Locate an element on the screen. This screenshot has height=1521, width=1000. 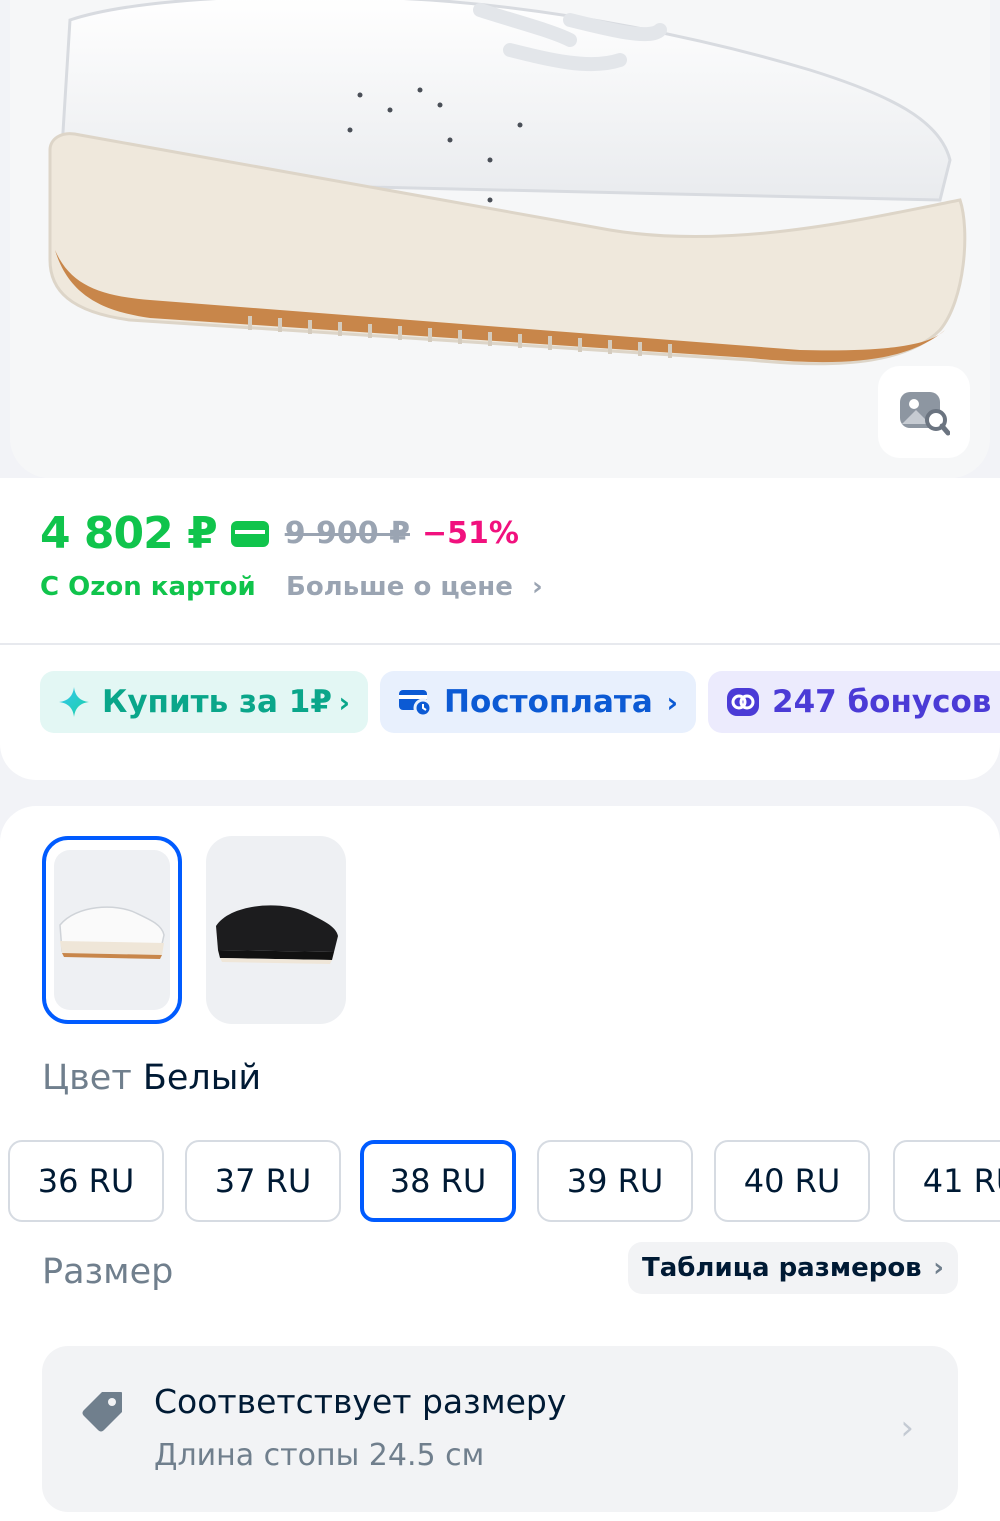
color-variant-black is located at coordinates (276, 930).